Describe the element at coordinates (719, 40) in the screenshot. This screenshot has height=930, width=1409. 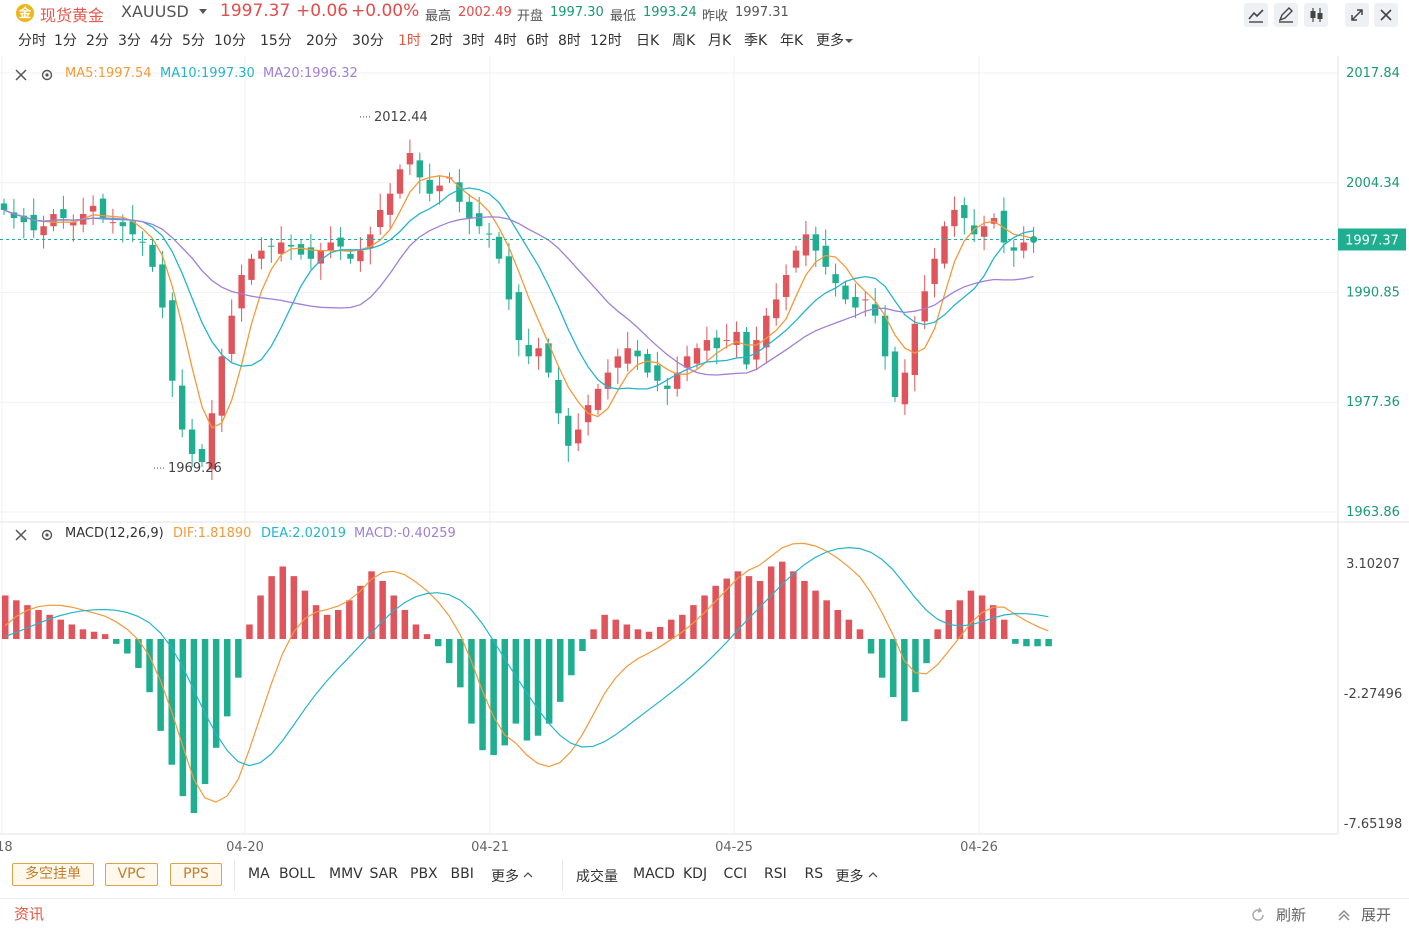
I see `timeframe-19: 月K` at that location.